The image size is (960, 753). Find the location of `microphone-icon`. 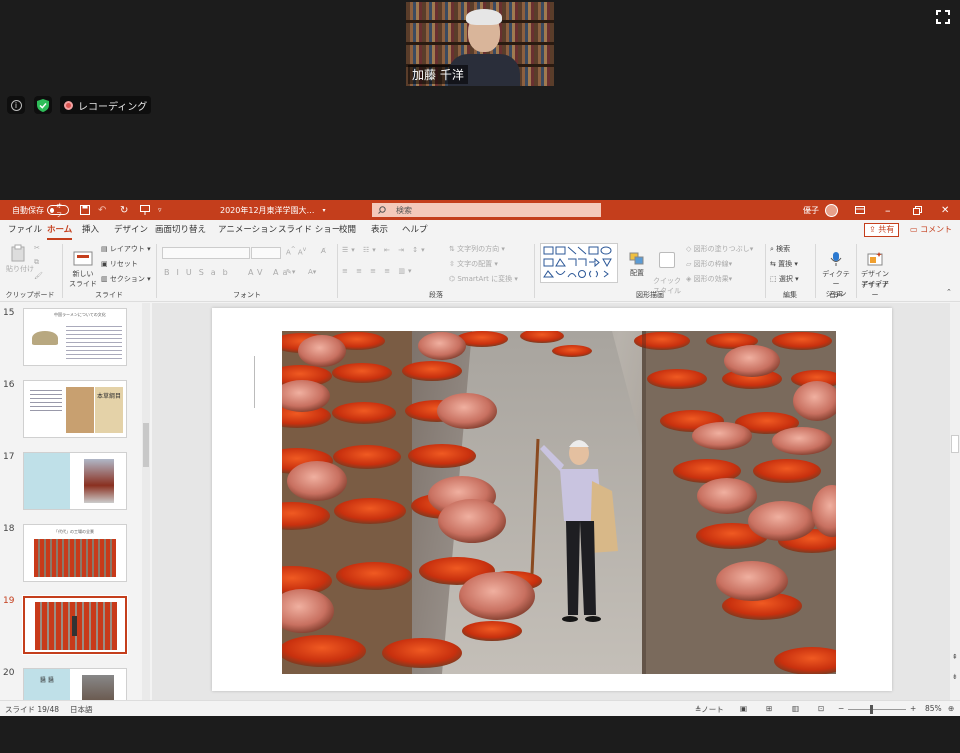

microphone-icon is located at coordinates (836, 259).